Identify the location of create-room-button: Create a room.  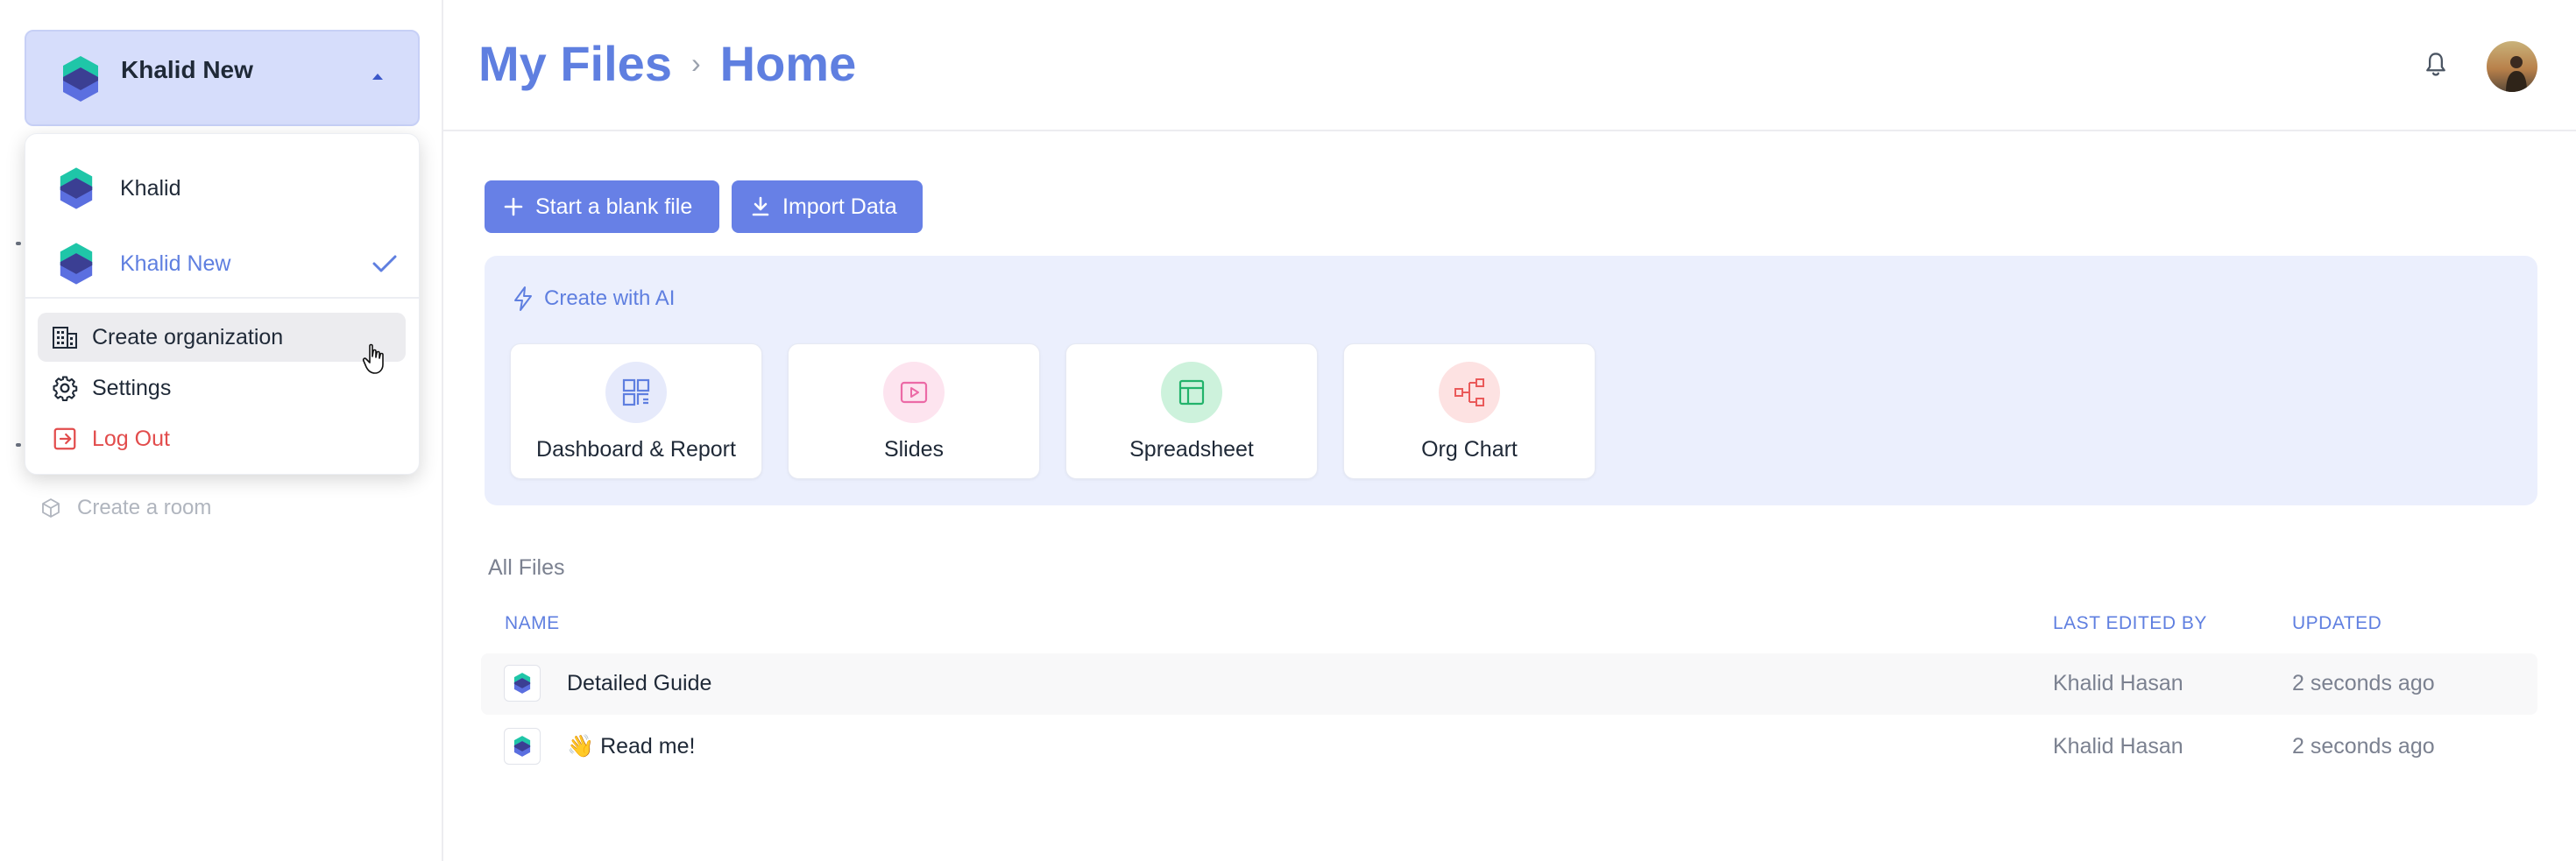
(125, 508).